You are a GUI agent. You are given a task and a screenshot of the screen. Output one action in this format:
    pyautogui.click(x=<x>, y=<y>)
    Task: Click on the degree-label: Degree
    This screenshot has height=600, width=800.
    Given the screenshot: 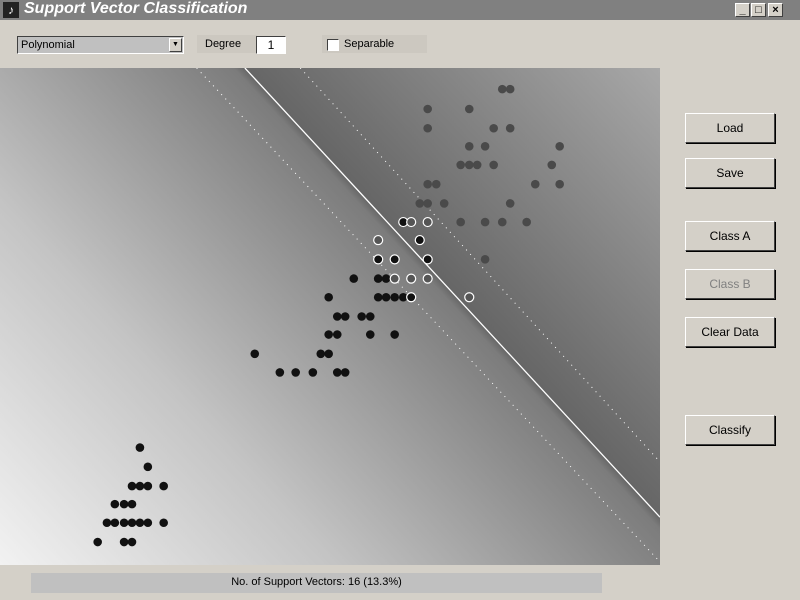 What is the action you would take?
    pyautogui.click(x=227, y=44)
    